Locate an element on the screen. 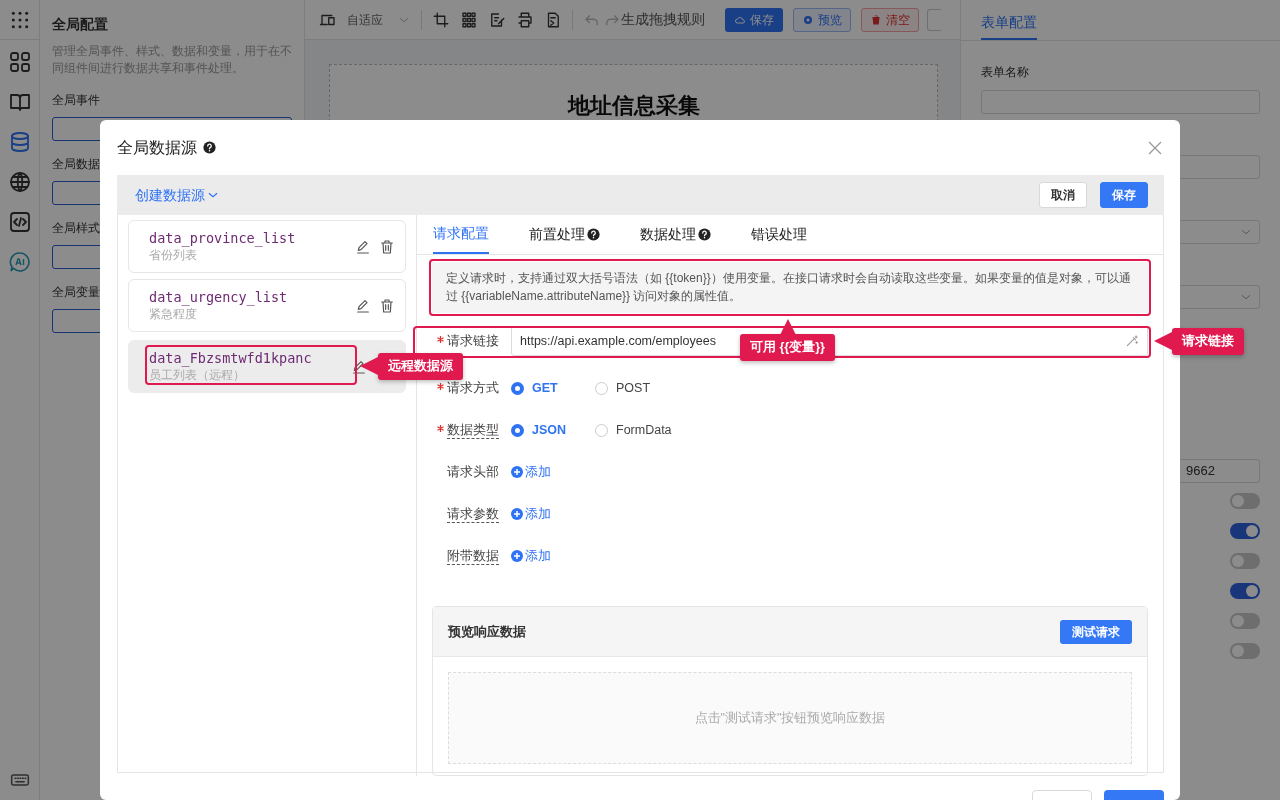  panel-title: 全局配置 is located at coordinates (80, 24).